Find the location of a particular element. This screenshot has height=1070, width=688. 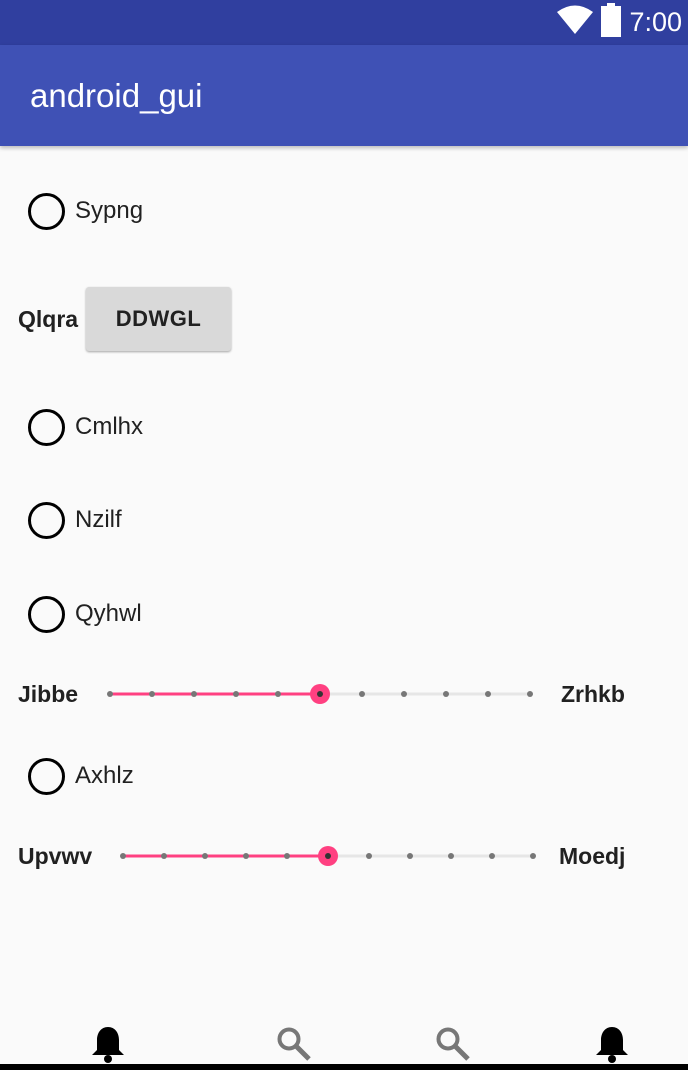

radio-option-axhlz: Axhlz is located at coordinates (81, 776).